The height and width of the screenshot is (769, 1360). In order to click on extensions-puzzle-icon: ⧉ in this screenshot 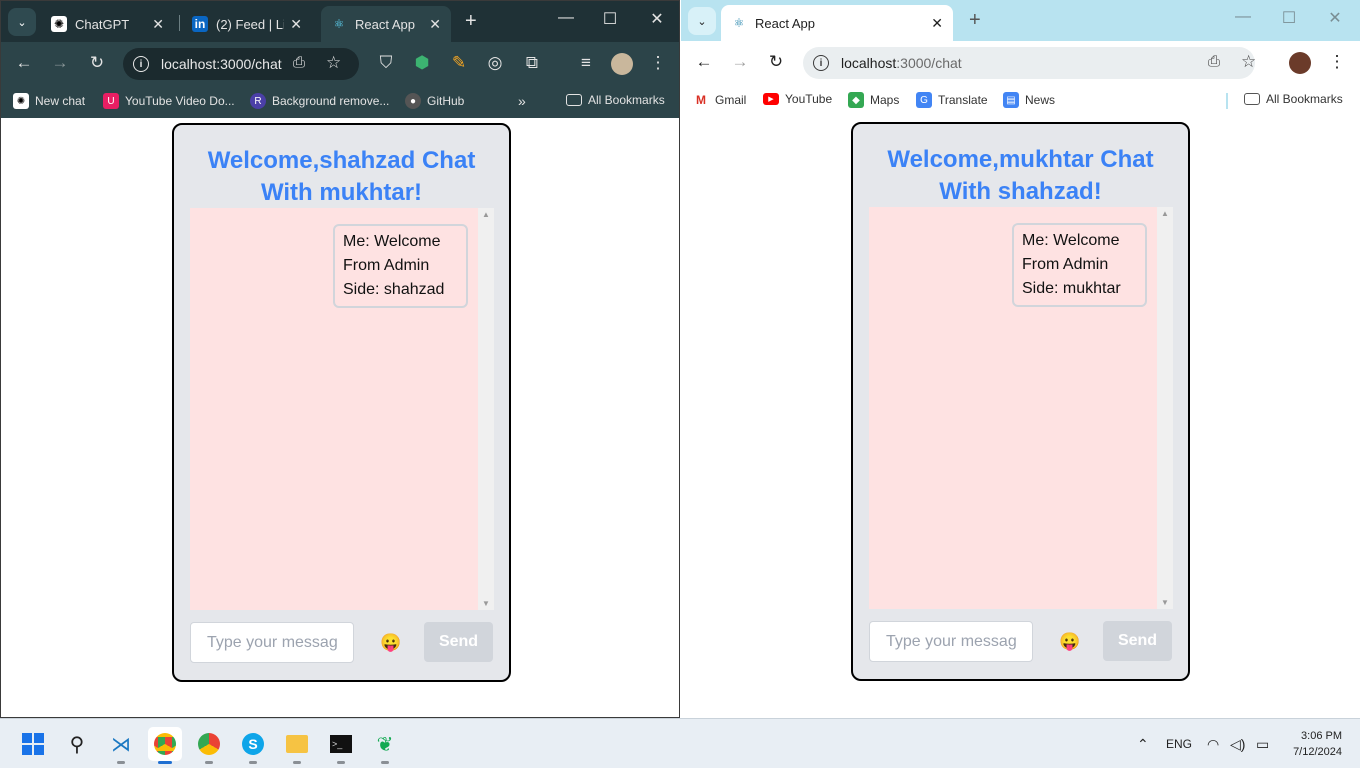, I will do `click(532, 63)`.